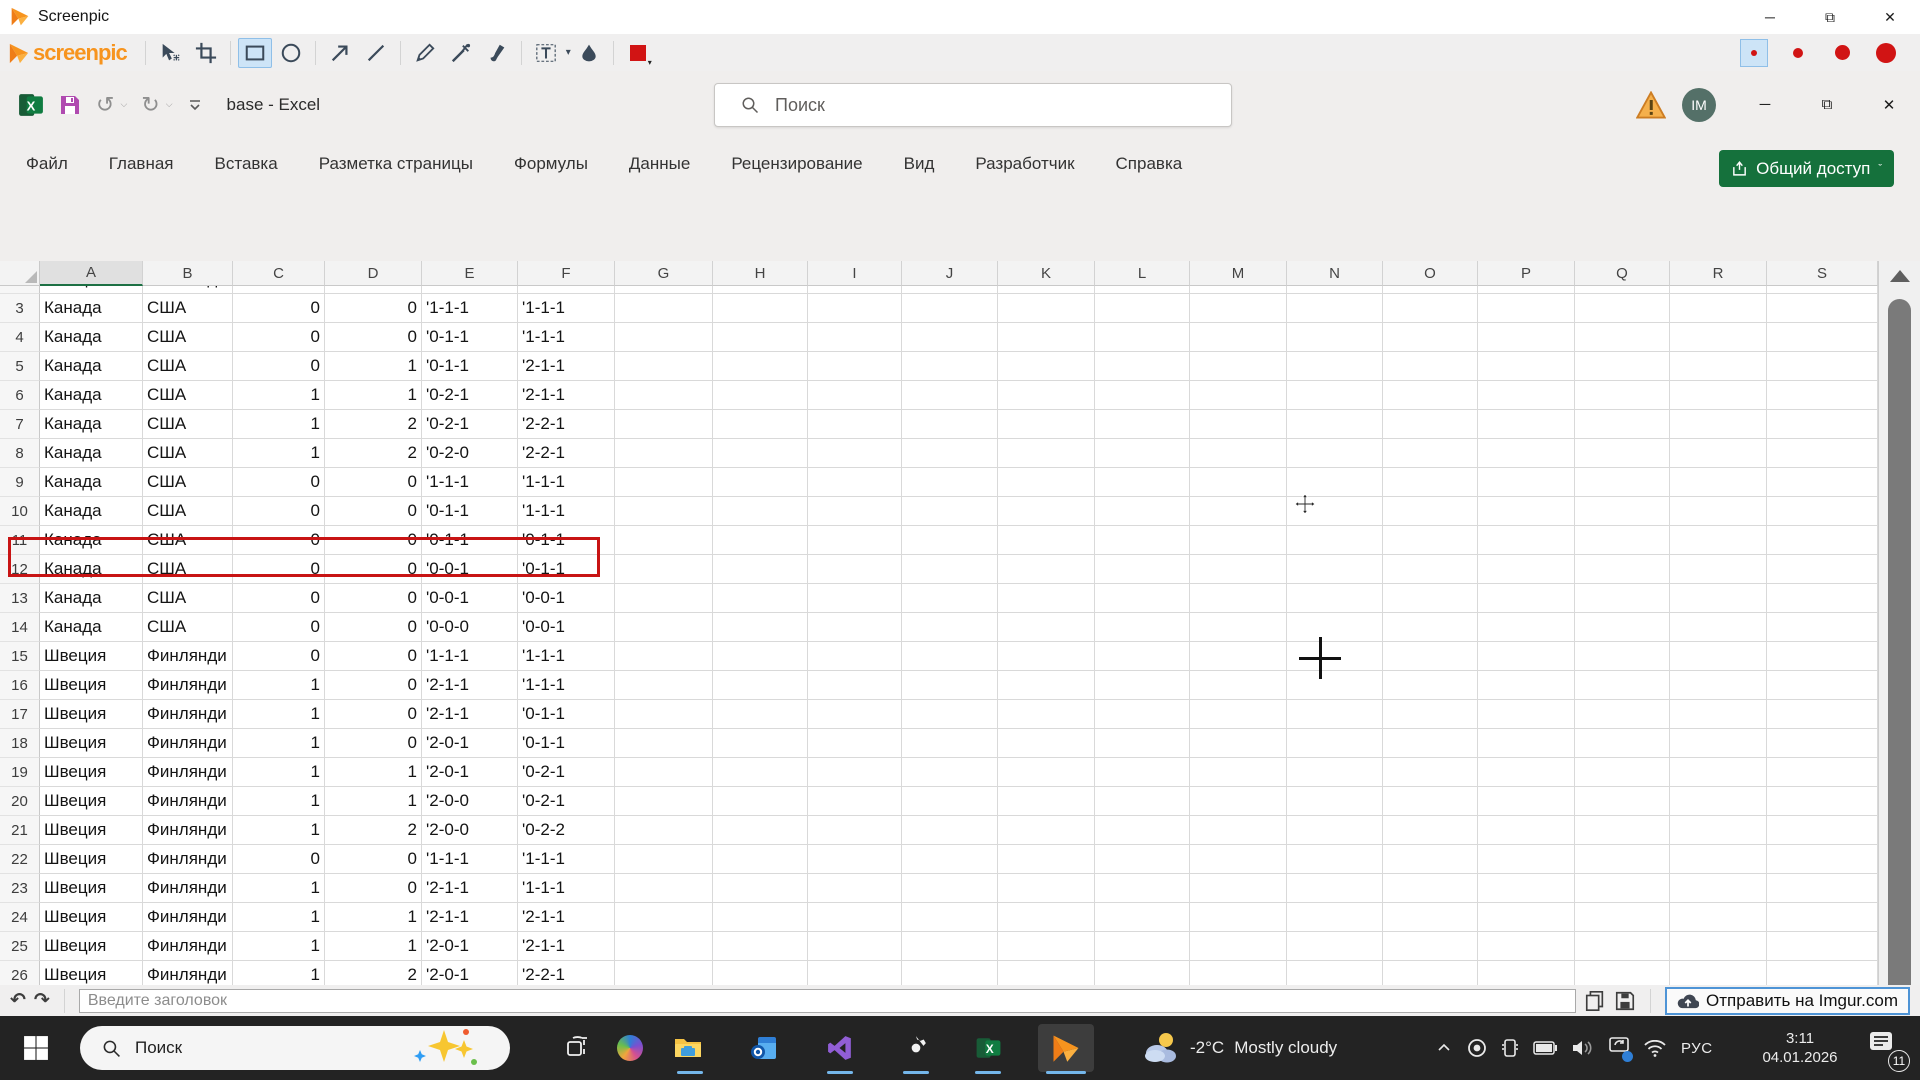  I want to click on taskbar-search: Поиск, so click(295, 1048).